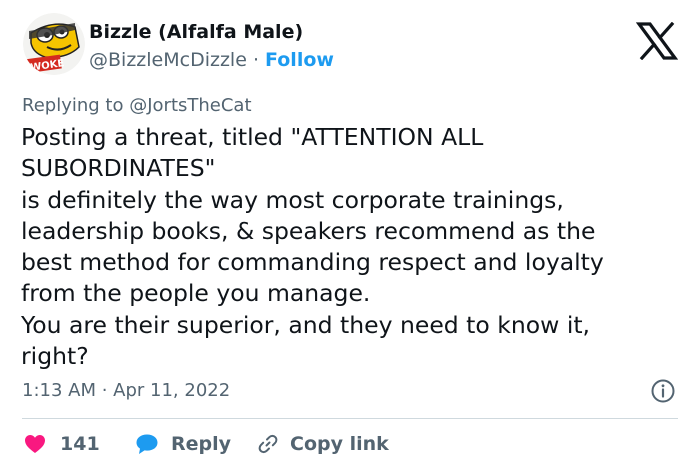 The height and width of the screenshot is (471, 700). Describe the element at coordinates (201, 444) in the screenshot. I see `reply-label: Reply` at that location.